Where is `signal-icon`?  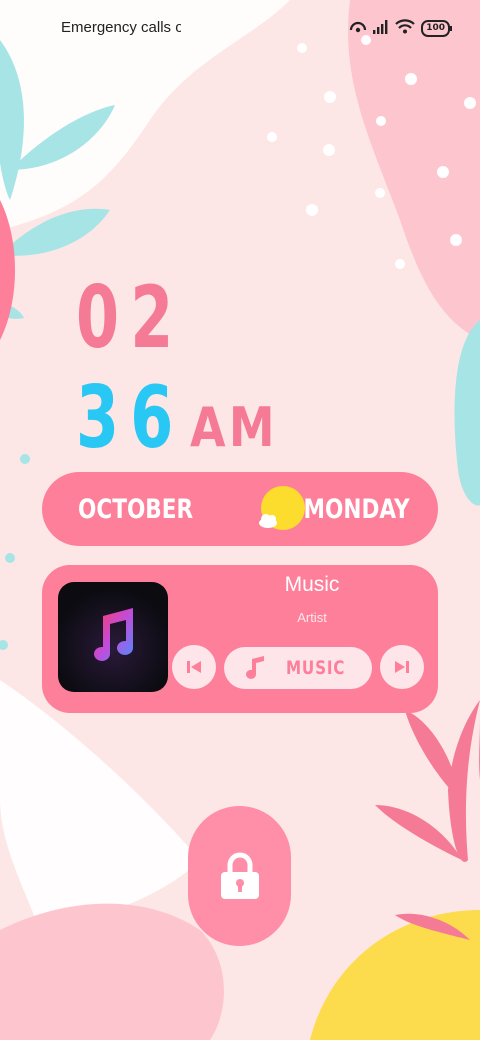 signal-icon is located at coordinates (381, 28).